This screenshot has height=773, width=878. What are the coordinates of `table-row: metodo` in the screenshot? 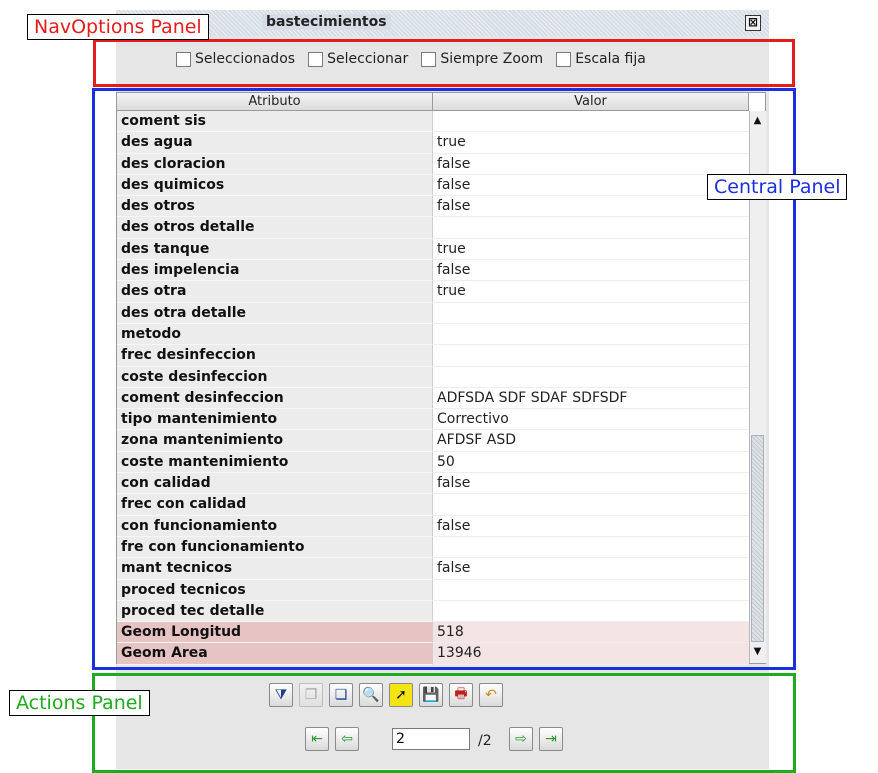 It's located at (433, 334).